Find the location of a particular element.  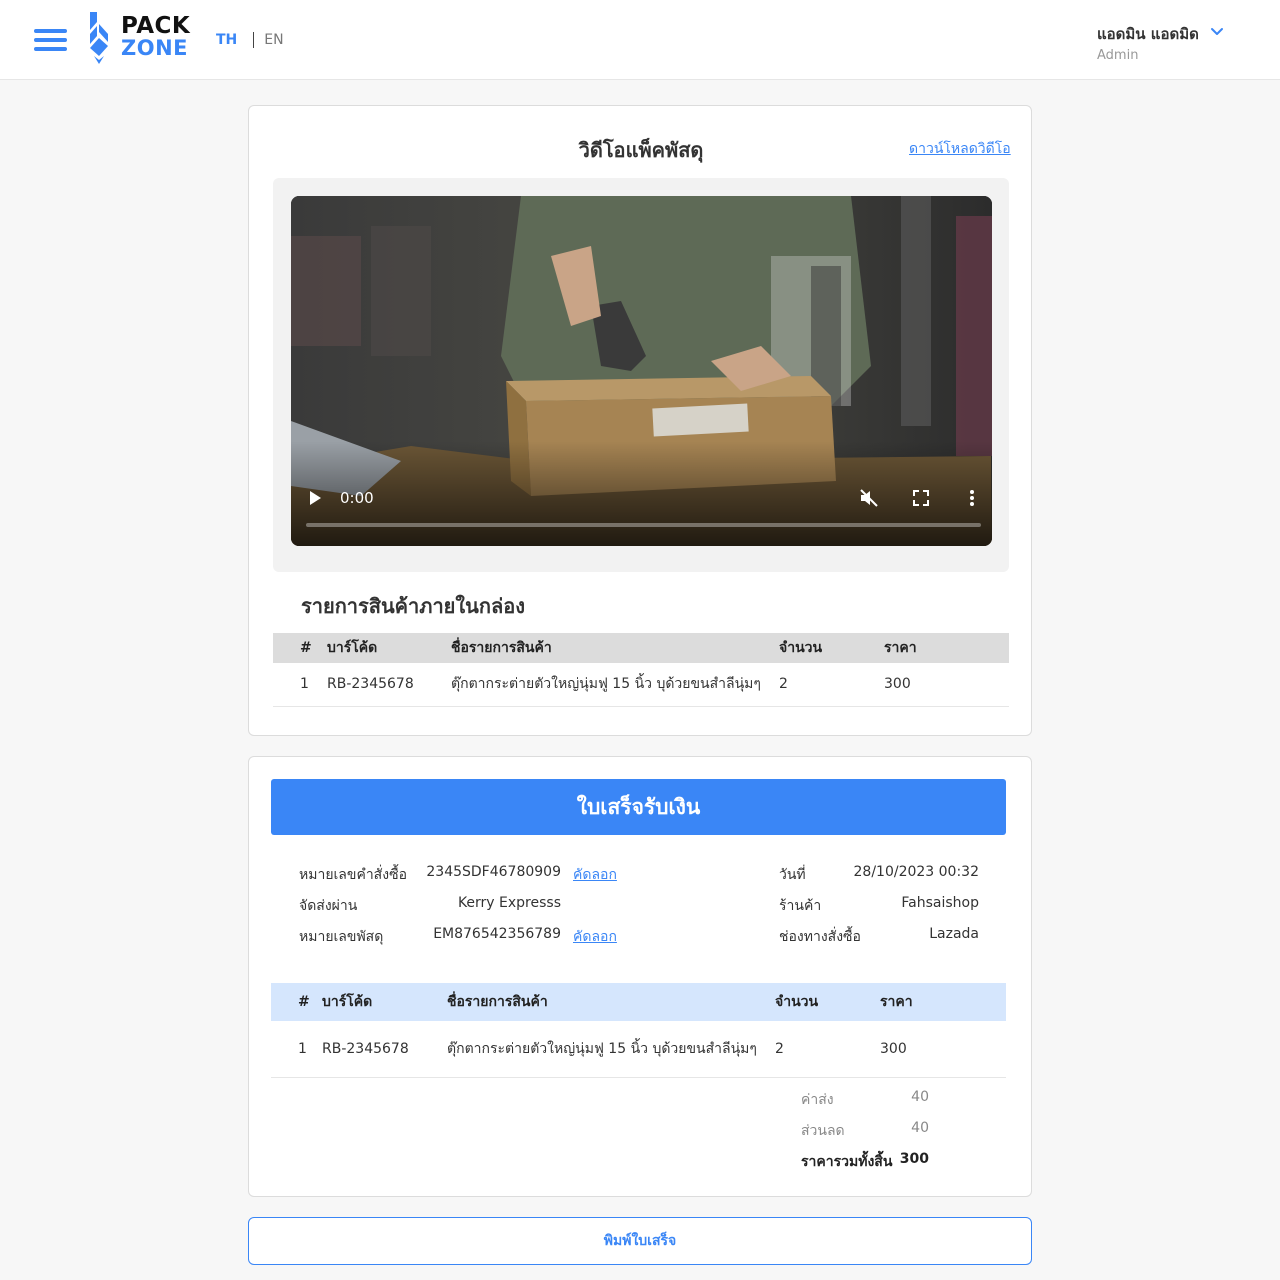

total-value: 300 is located at coordinates (914, 1159).